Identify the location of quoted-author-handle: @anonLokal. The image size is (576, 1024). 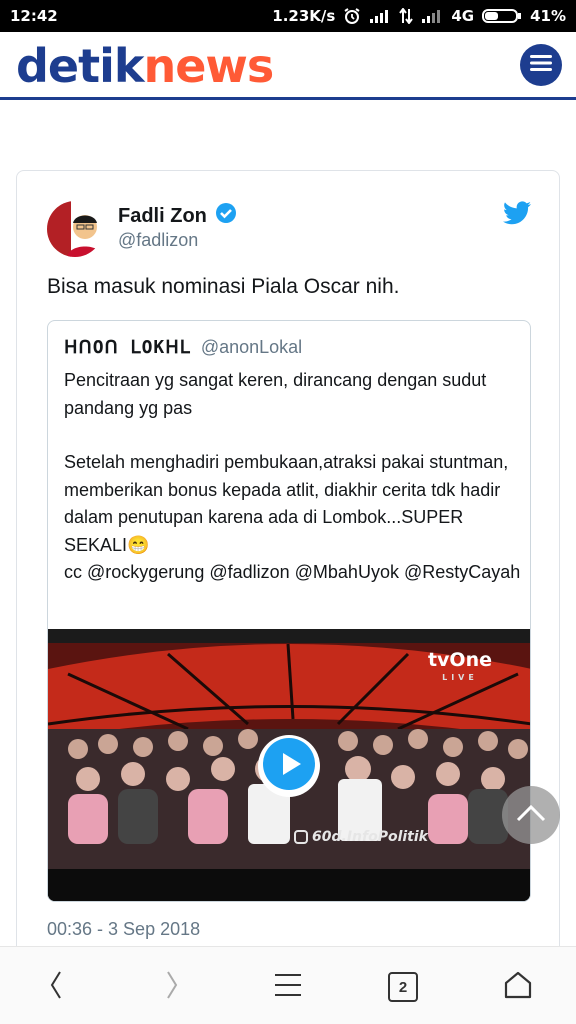
(251, 347).